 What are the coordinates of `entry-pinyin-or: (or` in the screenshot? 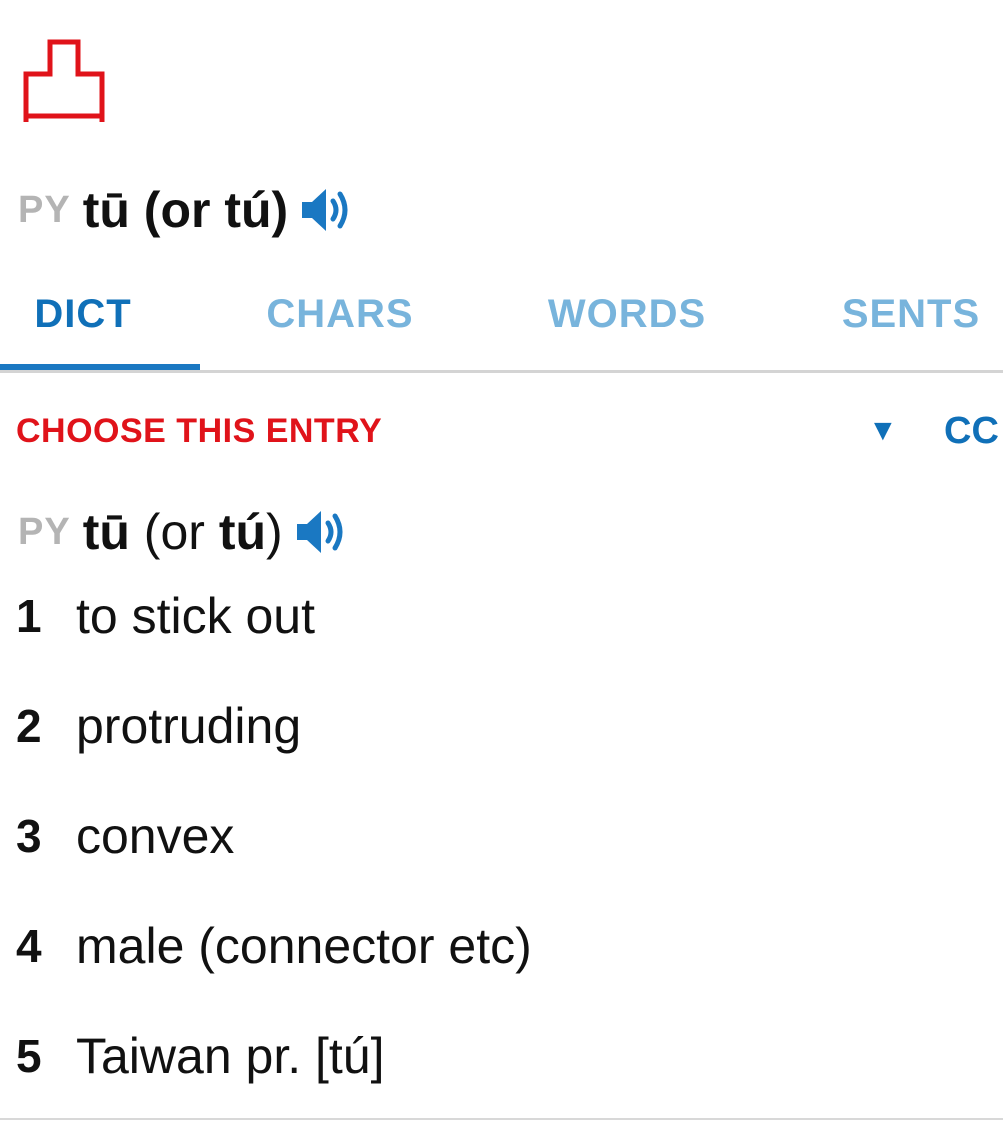 It's located at (174, 532).